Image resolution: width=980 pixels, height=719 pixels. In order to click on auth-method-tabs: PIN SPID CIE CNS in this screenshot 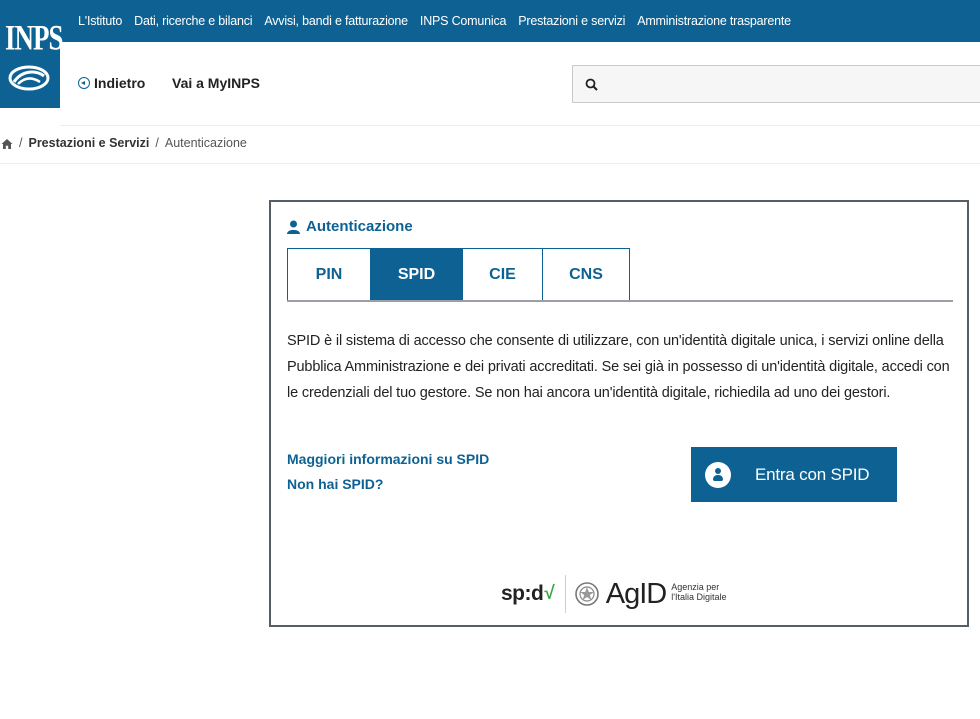, I will do `click(620, 275)`.